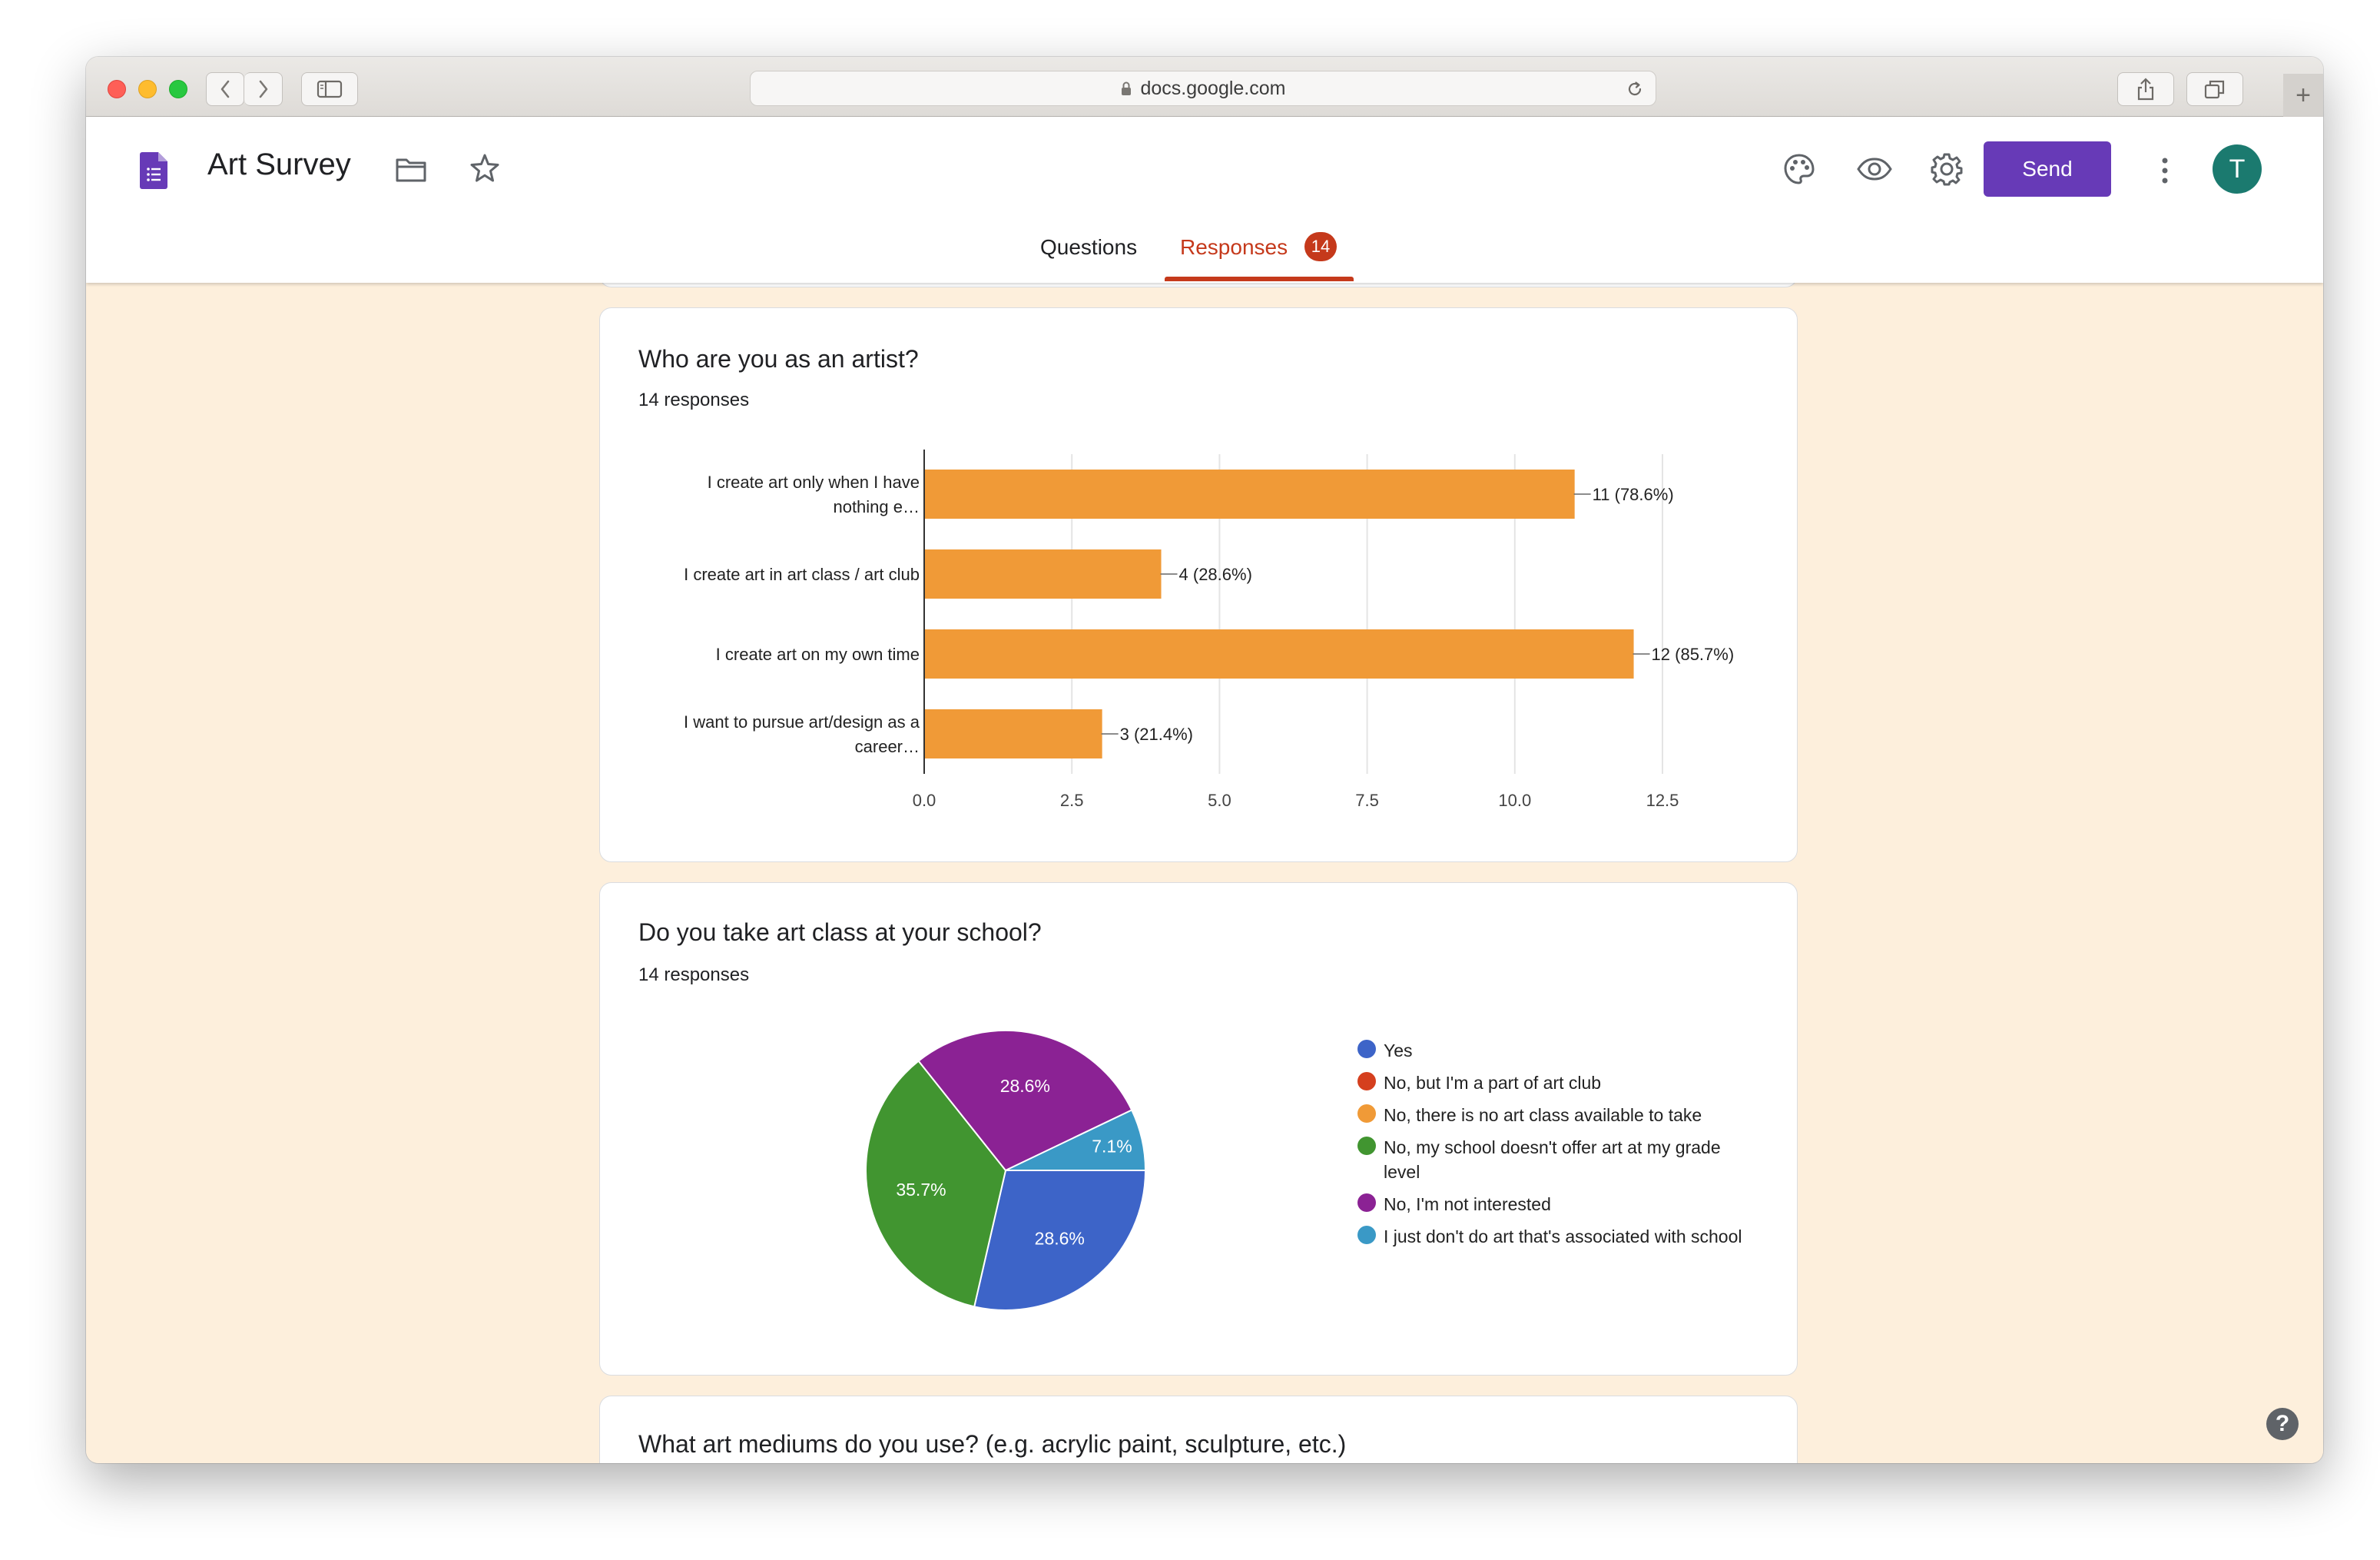  I want to click on lock-icon, so click(1127, 88).